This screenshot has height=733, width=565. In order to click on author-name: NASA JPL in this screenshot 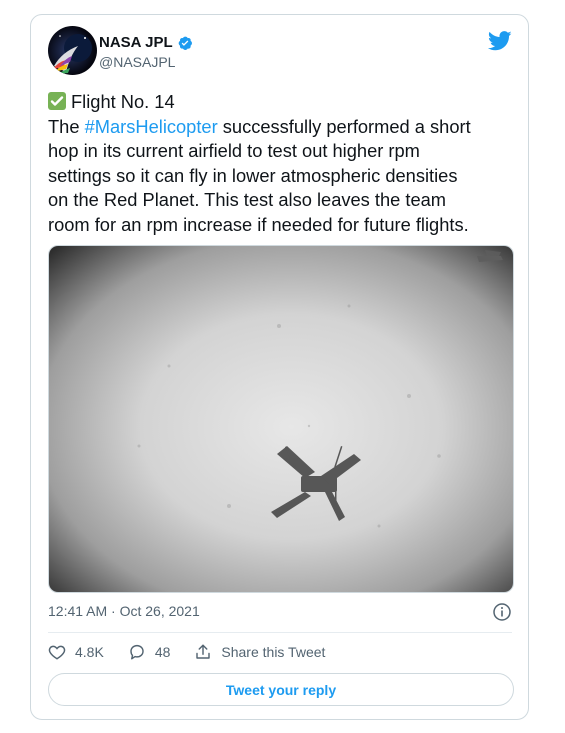, I will do `click(136, 42)`.